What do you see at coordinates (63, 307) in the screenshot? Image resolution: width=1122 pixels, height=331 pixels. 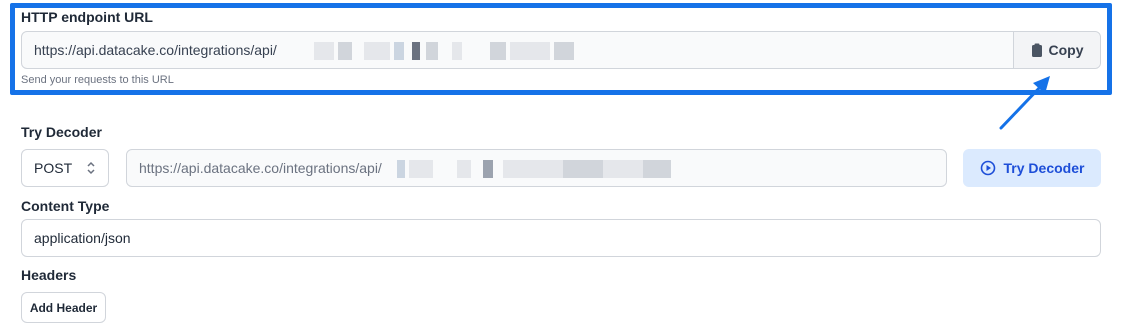 I see `add-header-button: Add Header` at bounding box center [63, 307].